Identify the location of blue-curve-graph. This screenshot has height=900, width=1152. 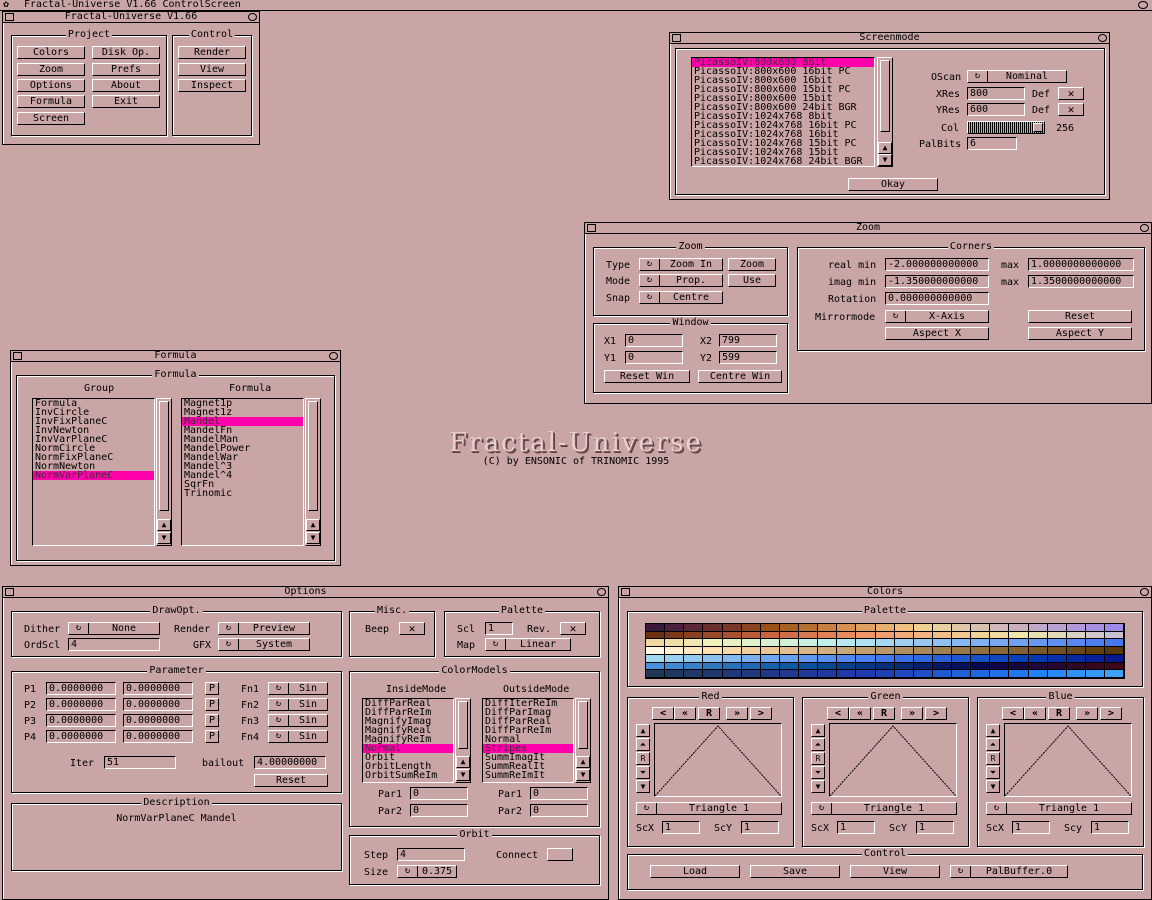
(1068, 760).